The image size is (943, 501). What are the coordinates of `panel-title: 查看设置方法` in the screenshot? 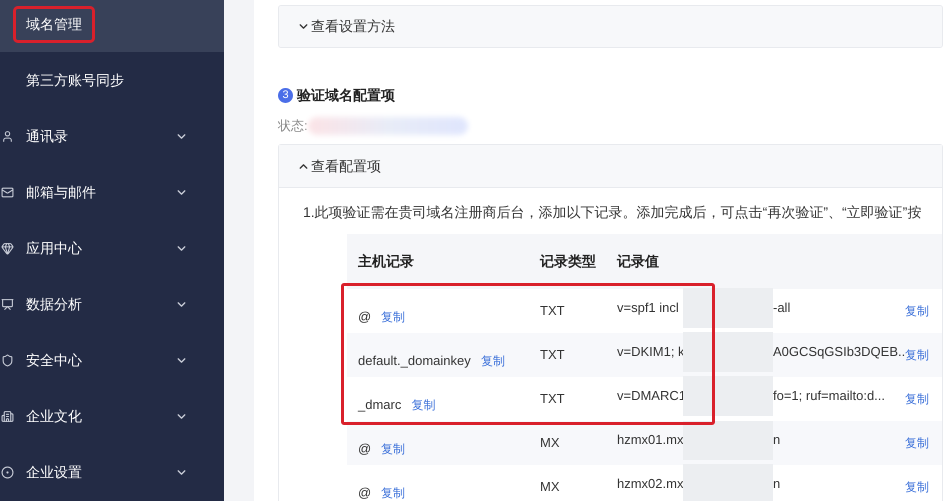 It's located at (353, 26).